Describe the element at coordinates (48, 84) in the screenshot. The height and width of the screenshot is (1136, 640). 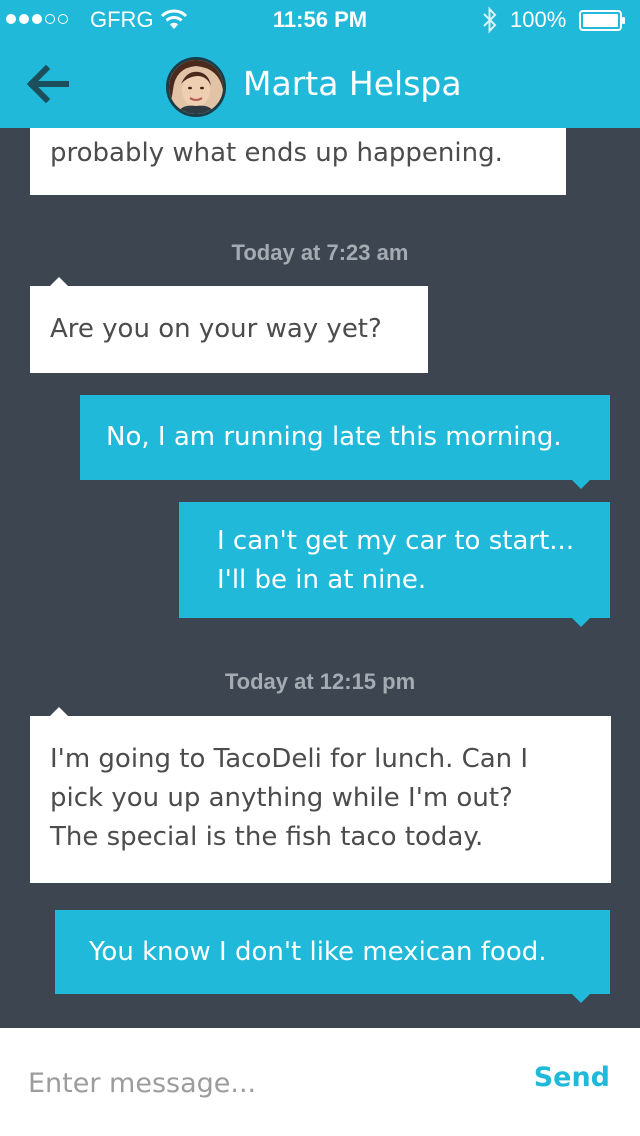
I see `arrow-left-icon` at that location.